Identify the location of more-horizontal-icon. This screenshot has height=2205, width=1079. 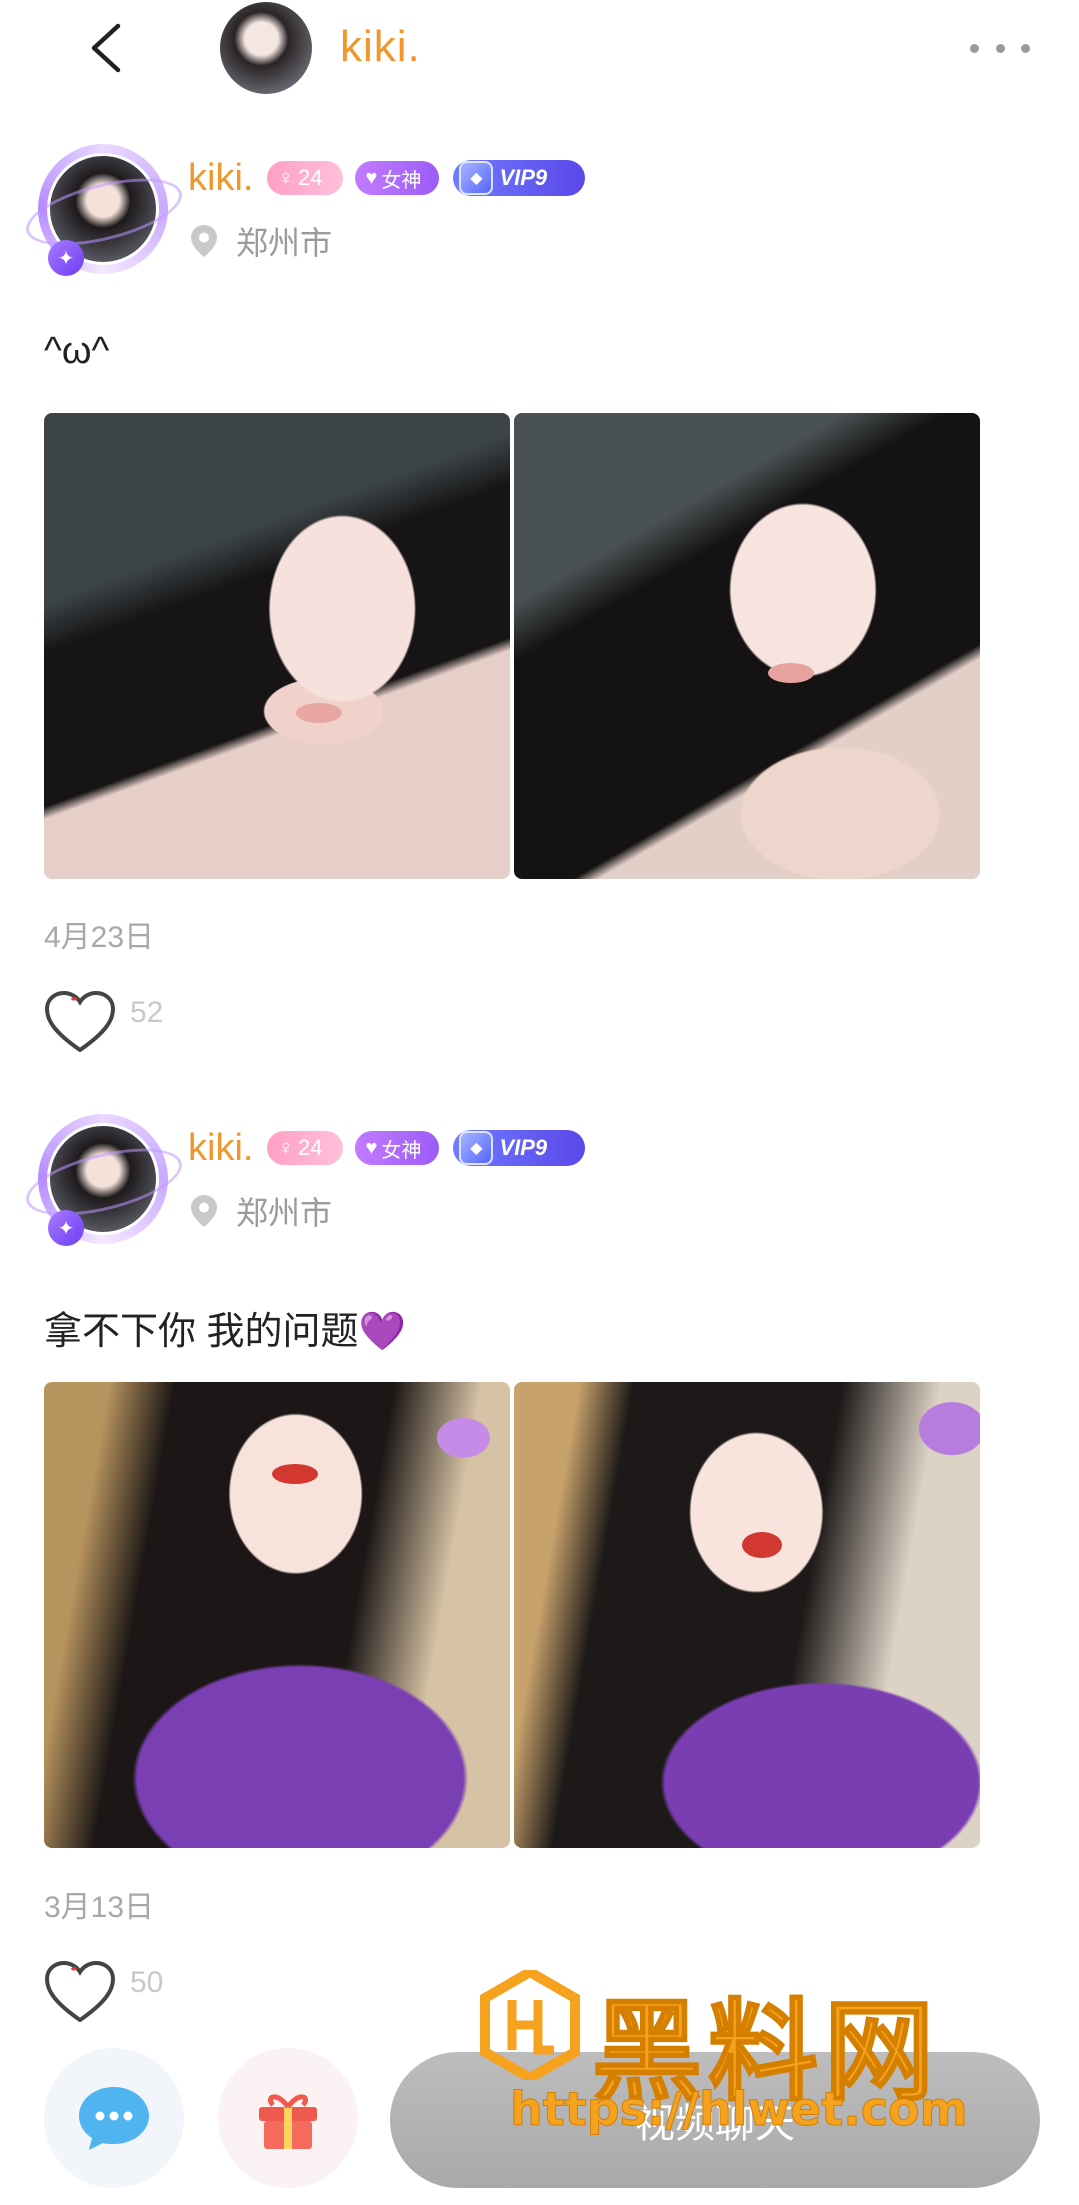
(974, 48).